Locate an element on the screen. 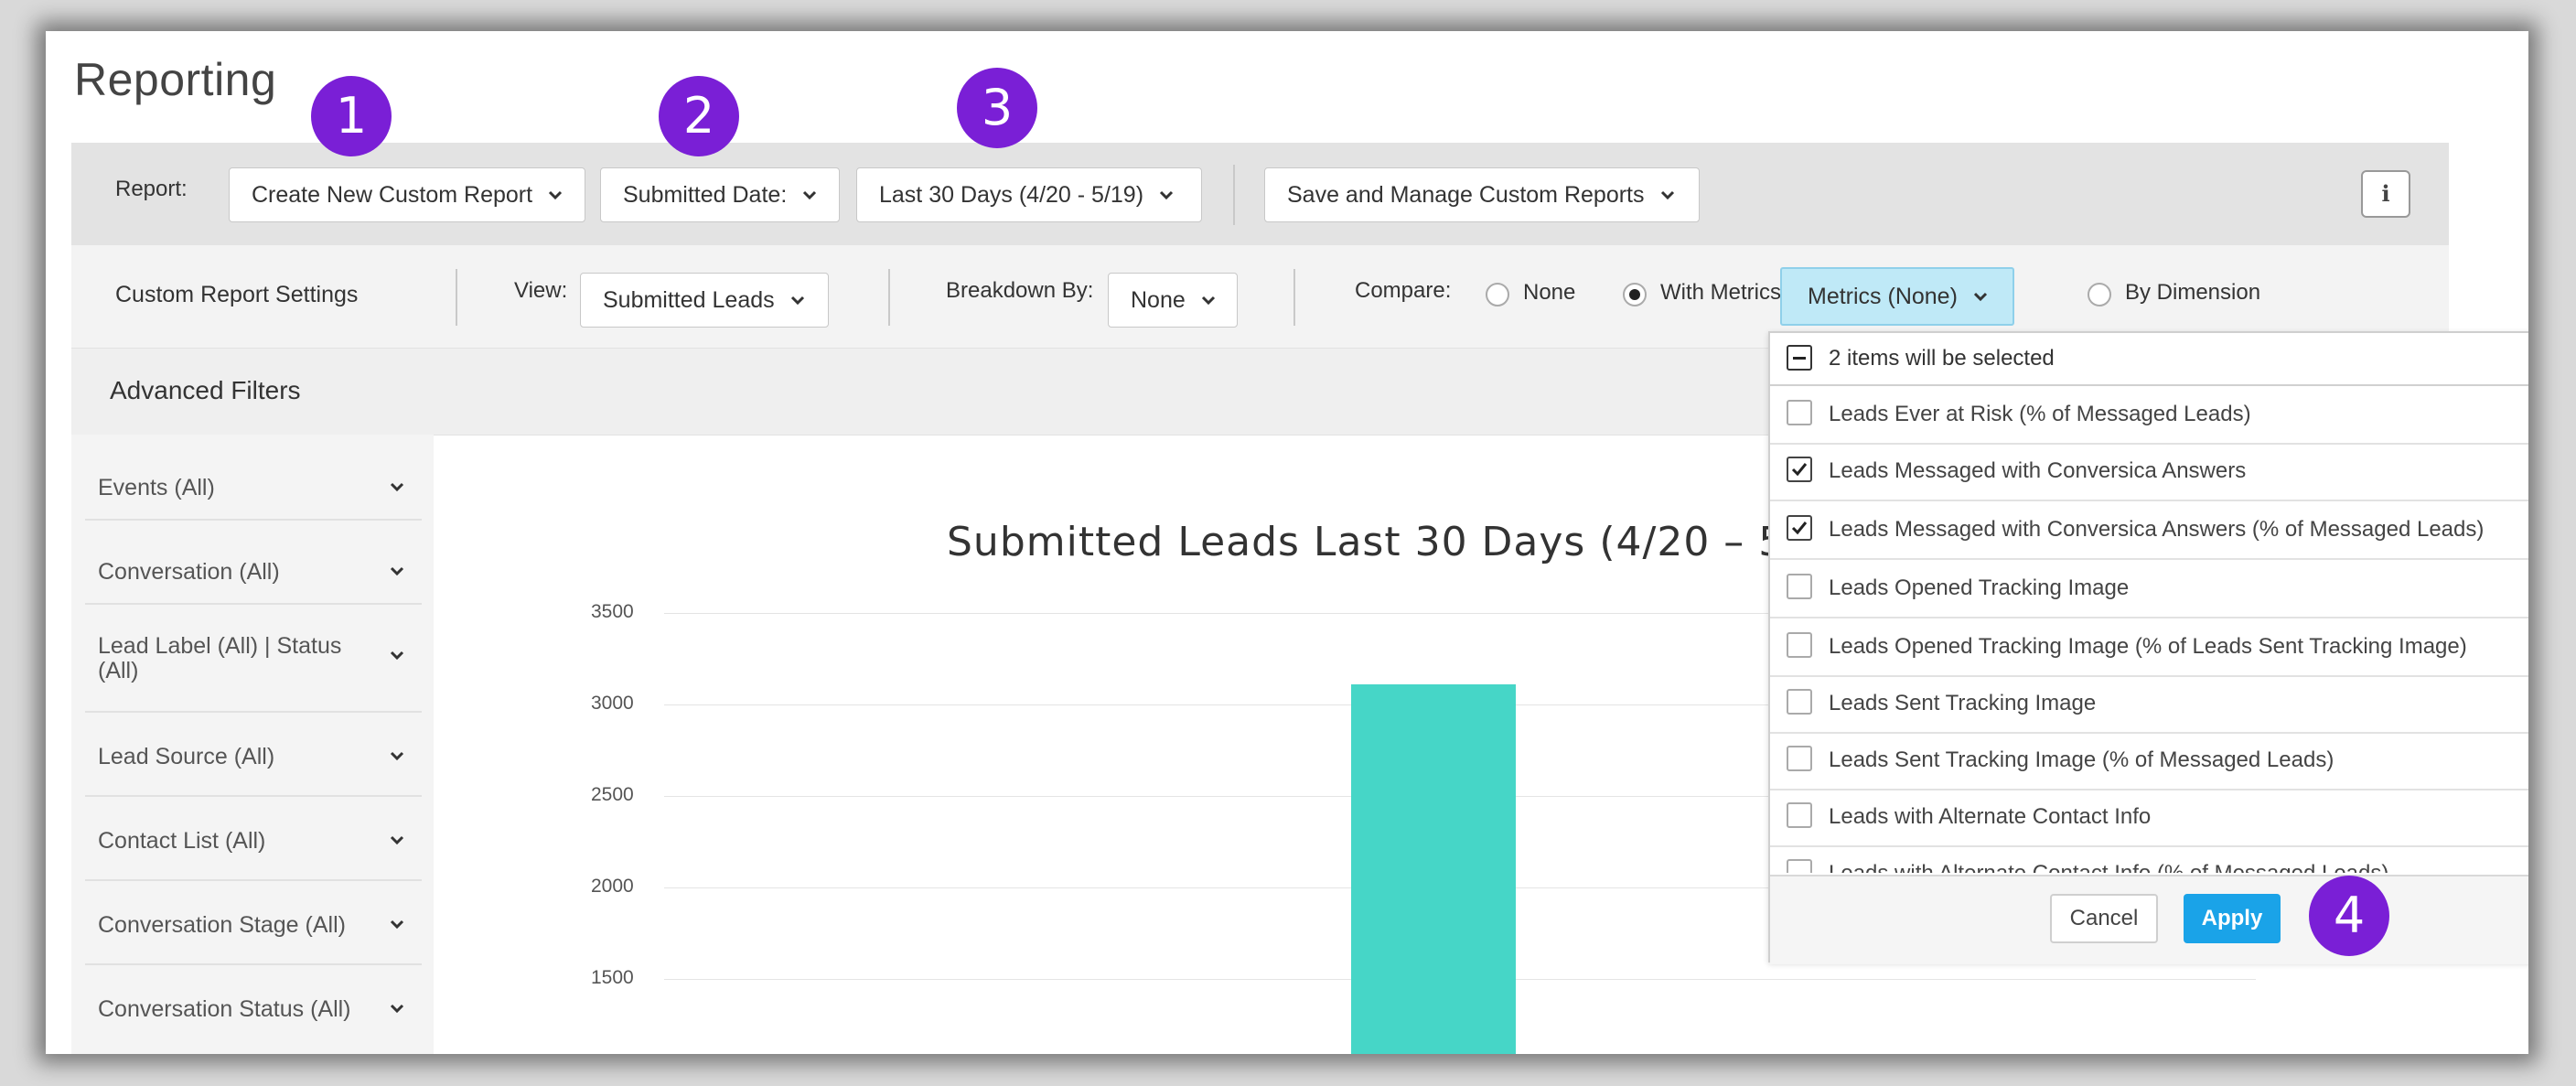  filter-label: Conversation Status (All) is located at coordinates (225, 1009).